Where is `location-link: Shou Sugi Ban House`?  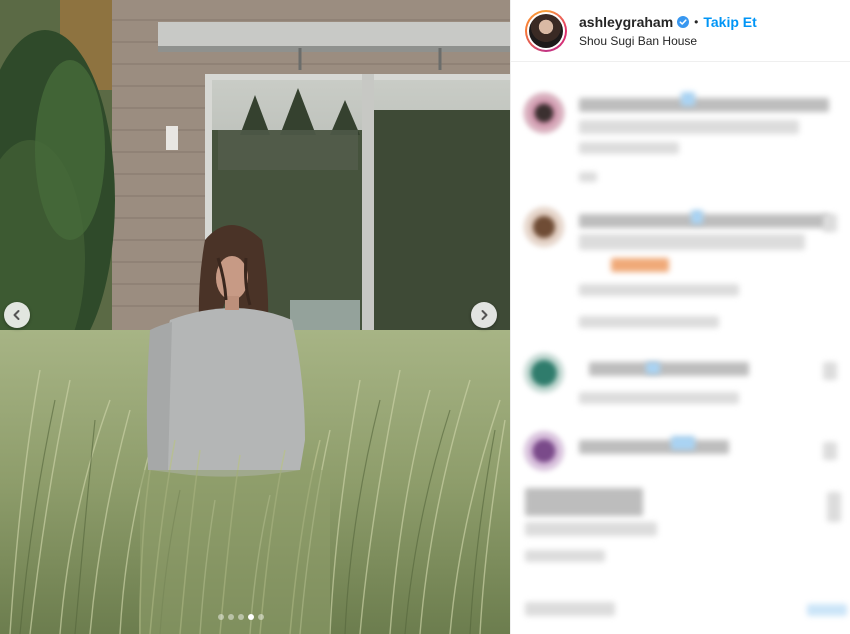
location-link: Shou Sugi Ban House is located at coordinates (668, 41).